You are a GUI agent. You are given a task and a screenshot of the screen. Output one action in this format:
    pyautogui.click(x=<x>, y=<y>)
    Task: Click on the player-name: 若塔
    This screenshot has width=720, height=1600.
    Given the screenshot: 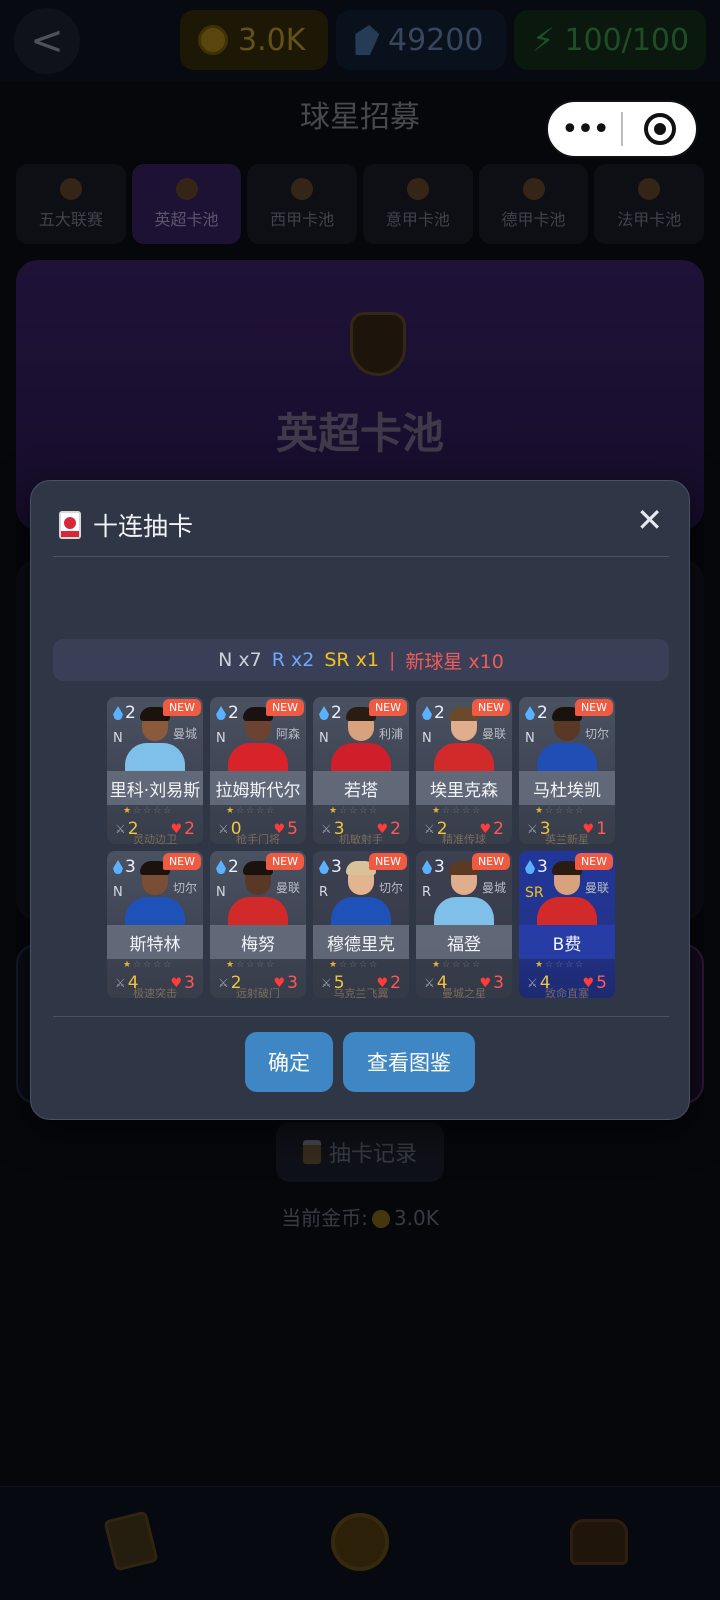 What is the action you would take?
    pyautogui.click(x=361, y=788)
    